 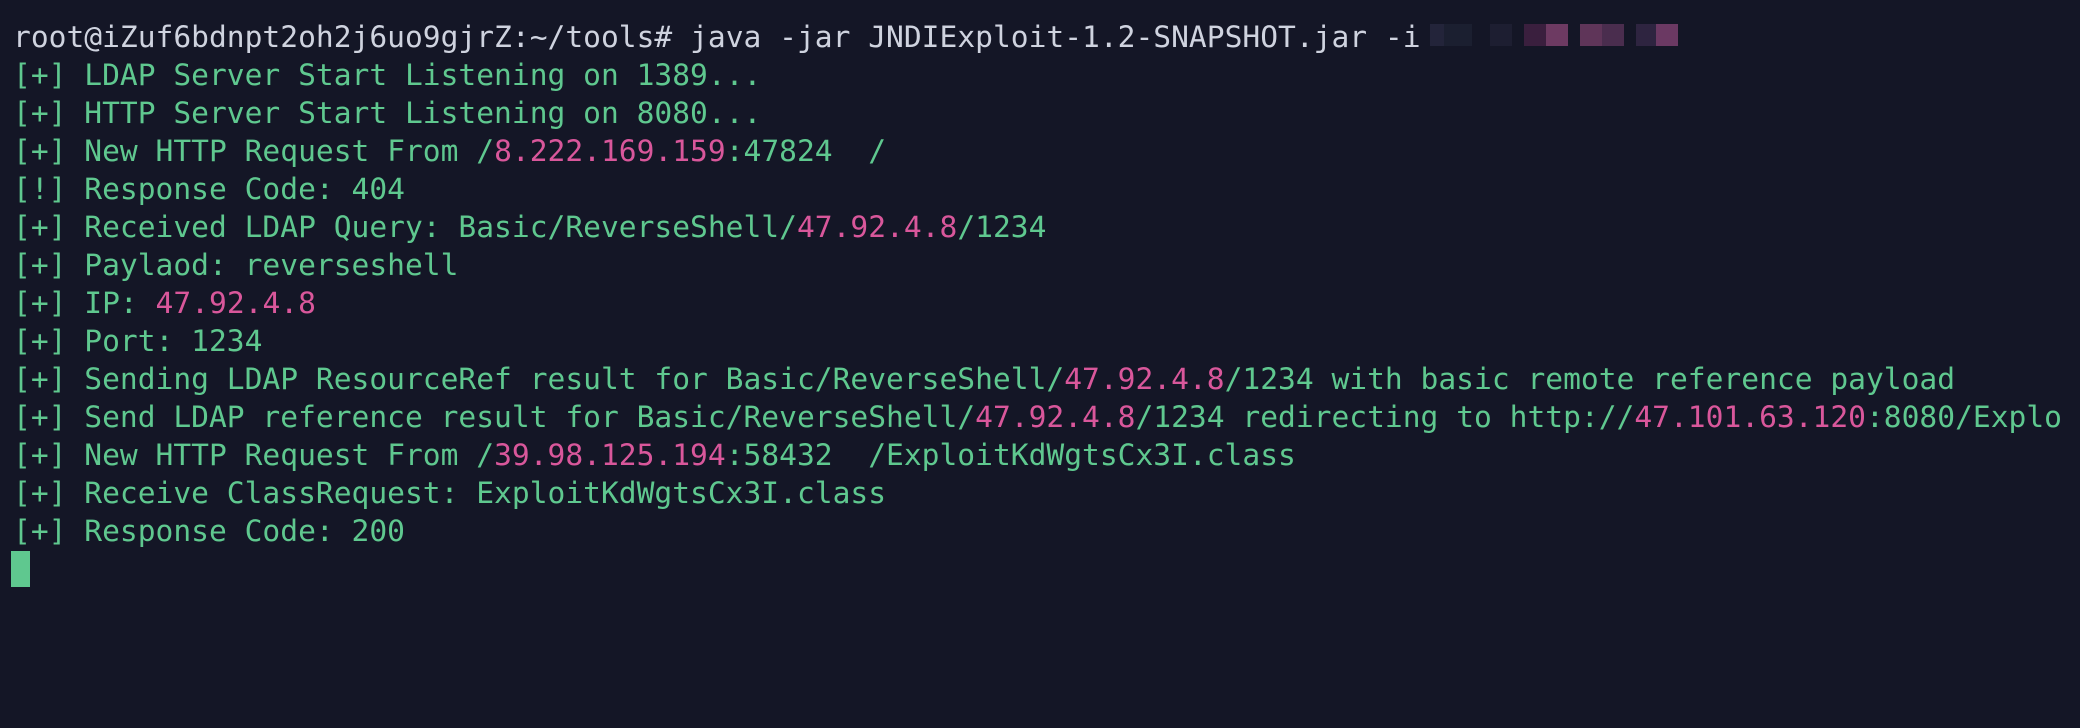 I want to click on log-line: [+] Paylaod: reverseshell, so click(x=235, y=265).